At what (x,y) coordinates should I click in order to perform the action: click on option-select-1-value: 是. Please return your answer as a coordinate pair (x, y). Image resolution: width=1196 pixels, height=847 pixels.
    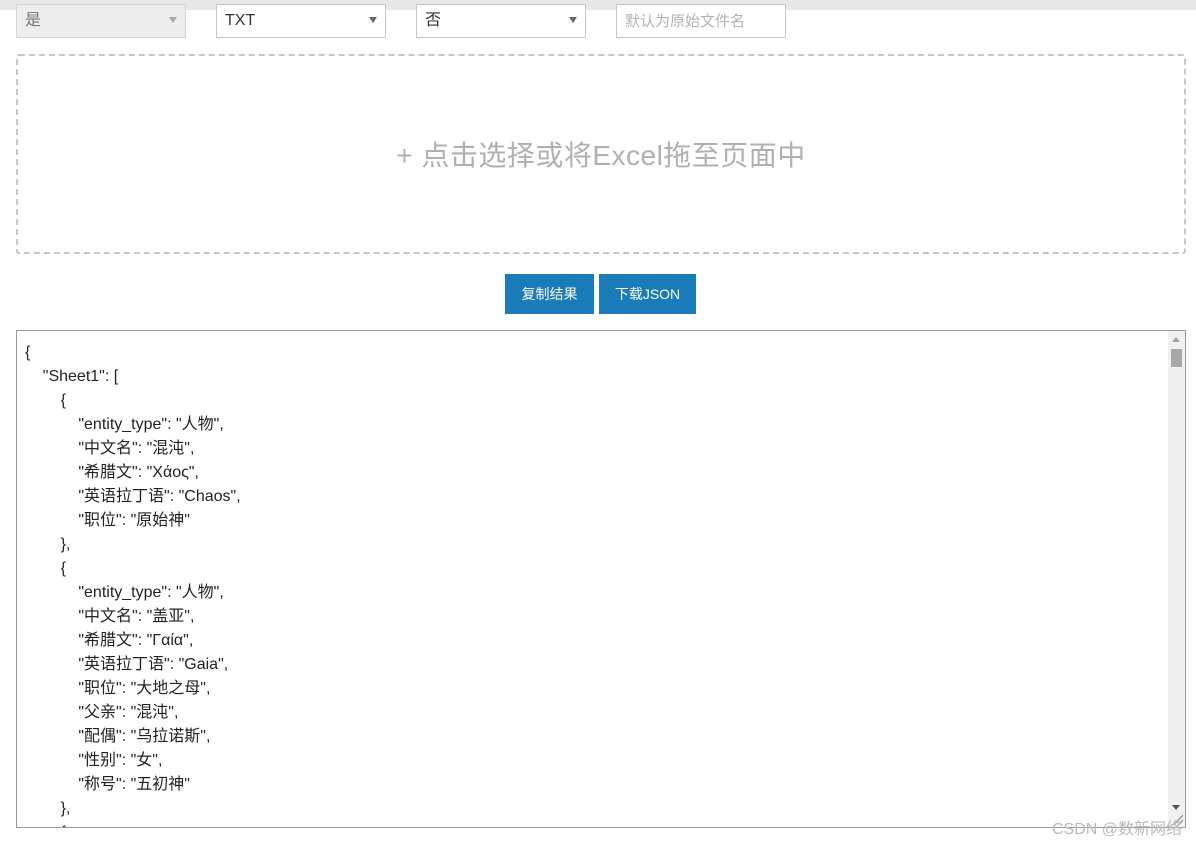
    Looking at the image, I should click on (33, 20).